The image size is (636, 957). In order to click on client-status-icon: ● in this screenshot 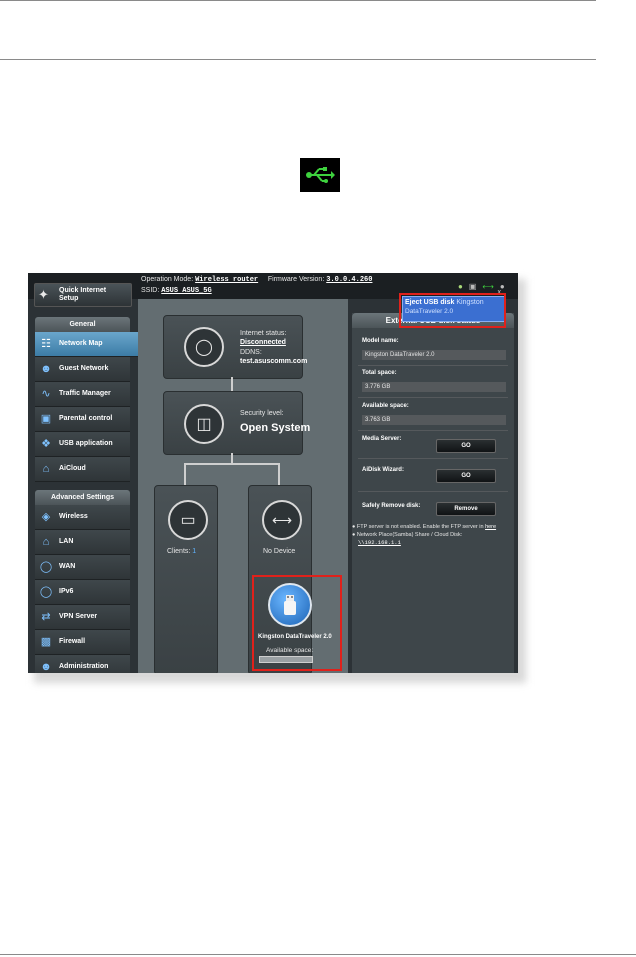, I will do `click(460, 286)`.